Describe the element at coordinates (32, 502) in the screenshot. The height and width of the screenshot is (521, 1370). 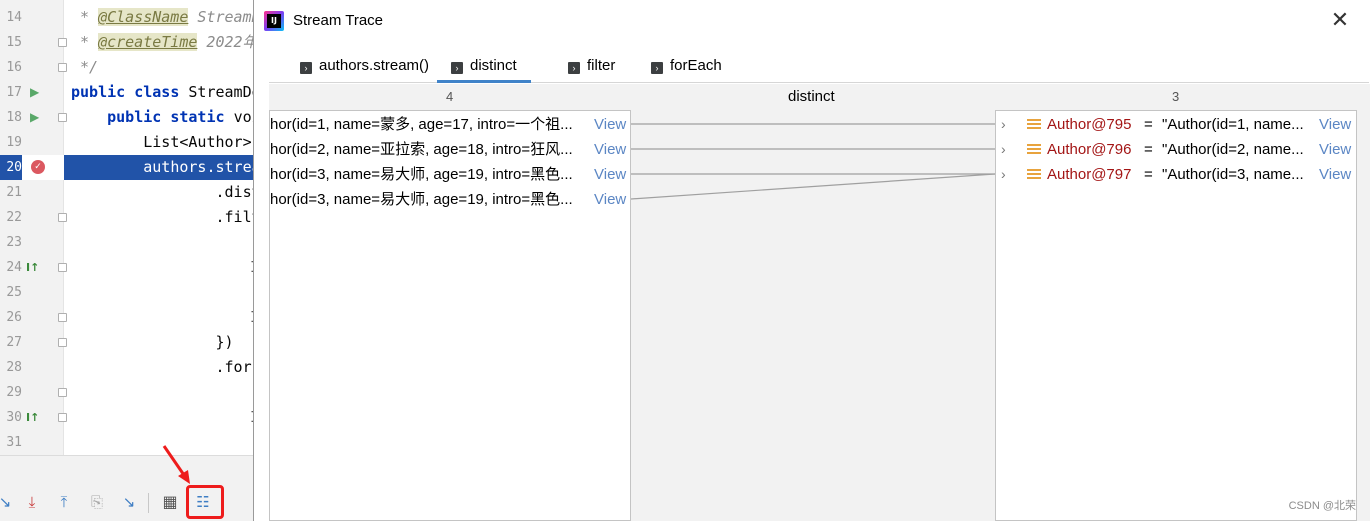
I see `force-step-into-icon: ⤓` at that location.